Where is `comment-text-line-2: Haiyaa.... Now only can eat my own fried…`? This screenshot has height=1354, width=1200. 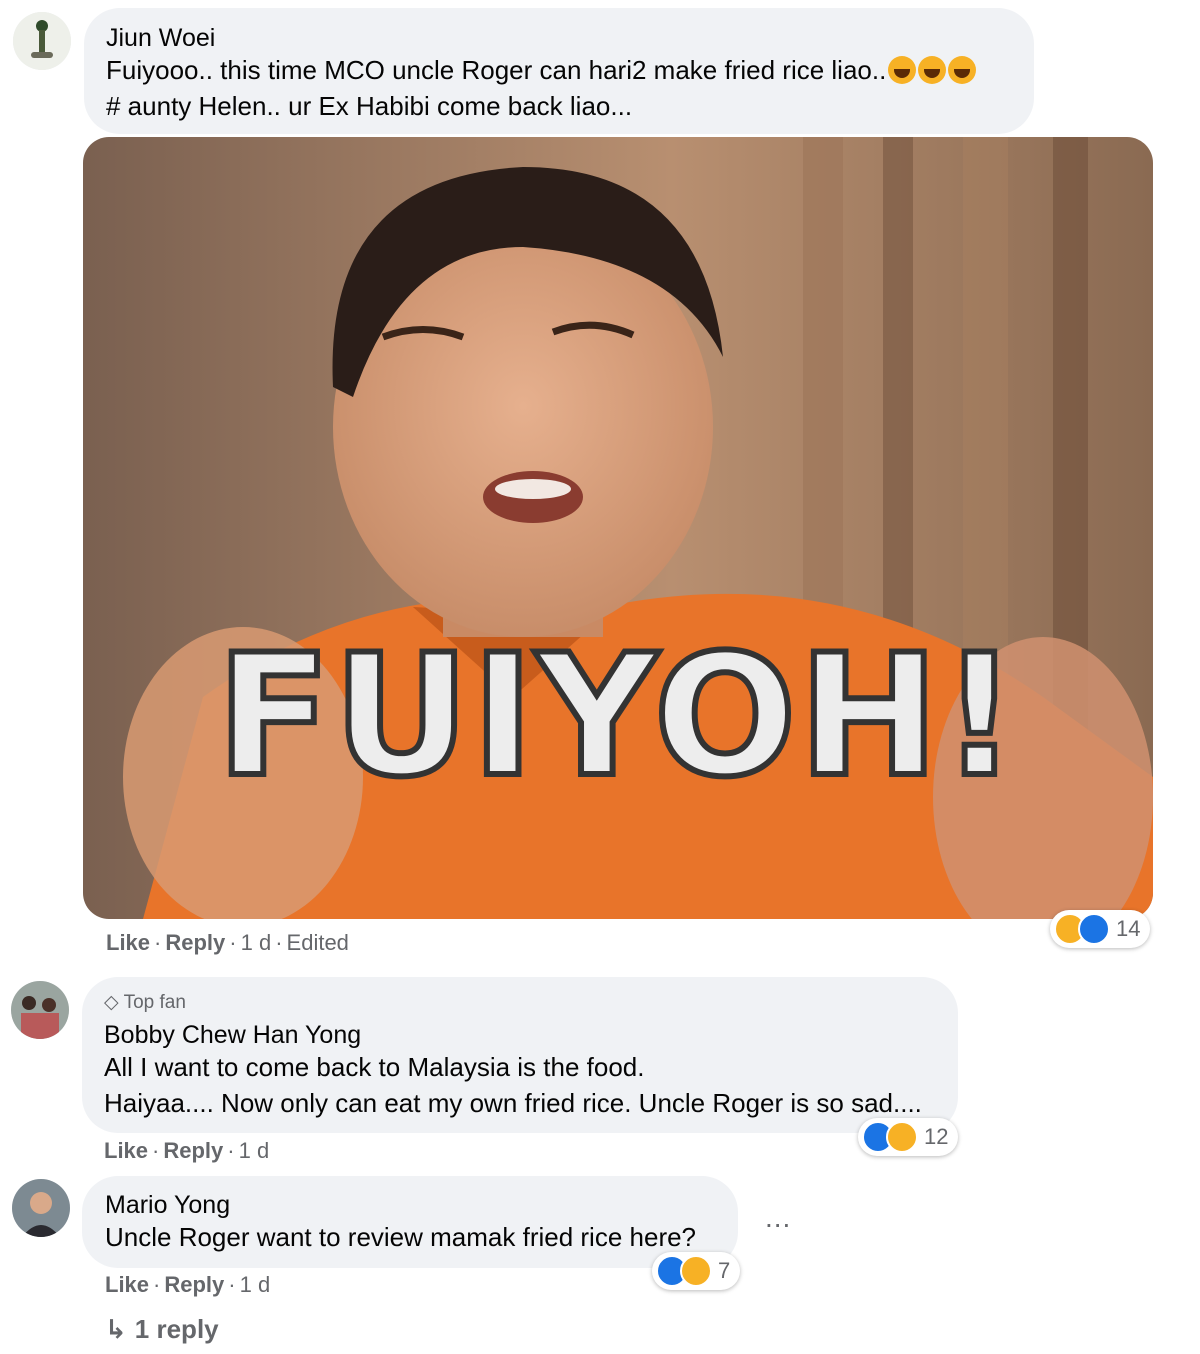
comment-text-line-2: Haiyaa.... Now only can eat my own fried… is located at coordinates (513, 1103).